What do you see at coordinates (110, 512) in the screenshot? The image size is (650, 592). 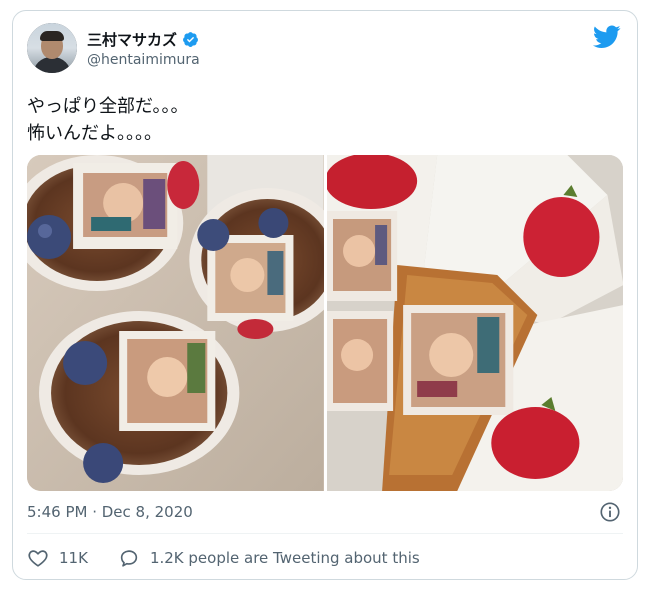 I see `tweet-timestamp: 5:46 PM · Dec 8, 2020` at bounding box center [110, 512].